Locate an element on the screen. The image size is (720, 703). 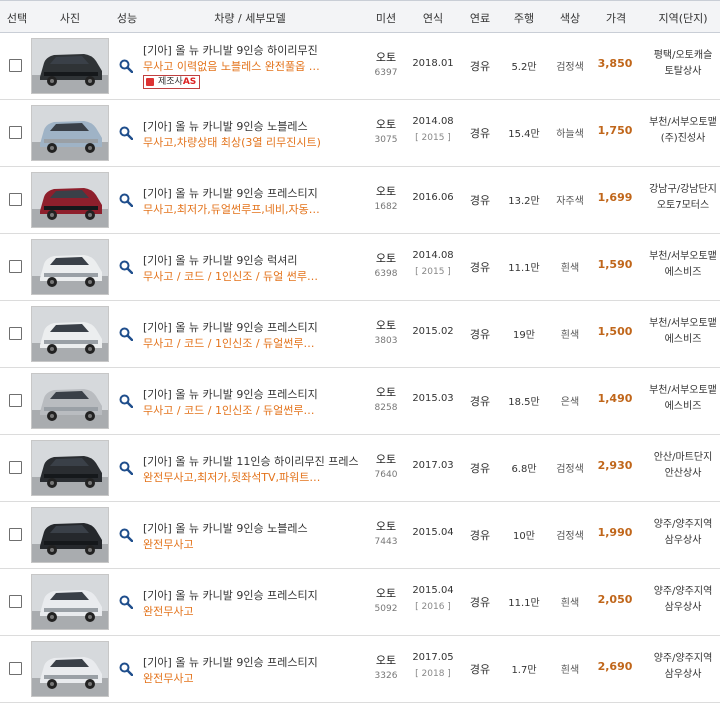
vehicle-title-link: [기아] 올 뉴 카니발 9인승 럭셔리 is located at coordinates (250, 260).